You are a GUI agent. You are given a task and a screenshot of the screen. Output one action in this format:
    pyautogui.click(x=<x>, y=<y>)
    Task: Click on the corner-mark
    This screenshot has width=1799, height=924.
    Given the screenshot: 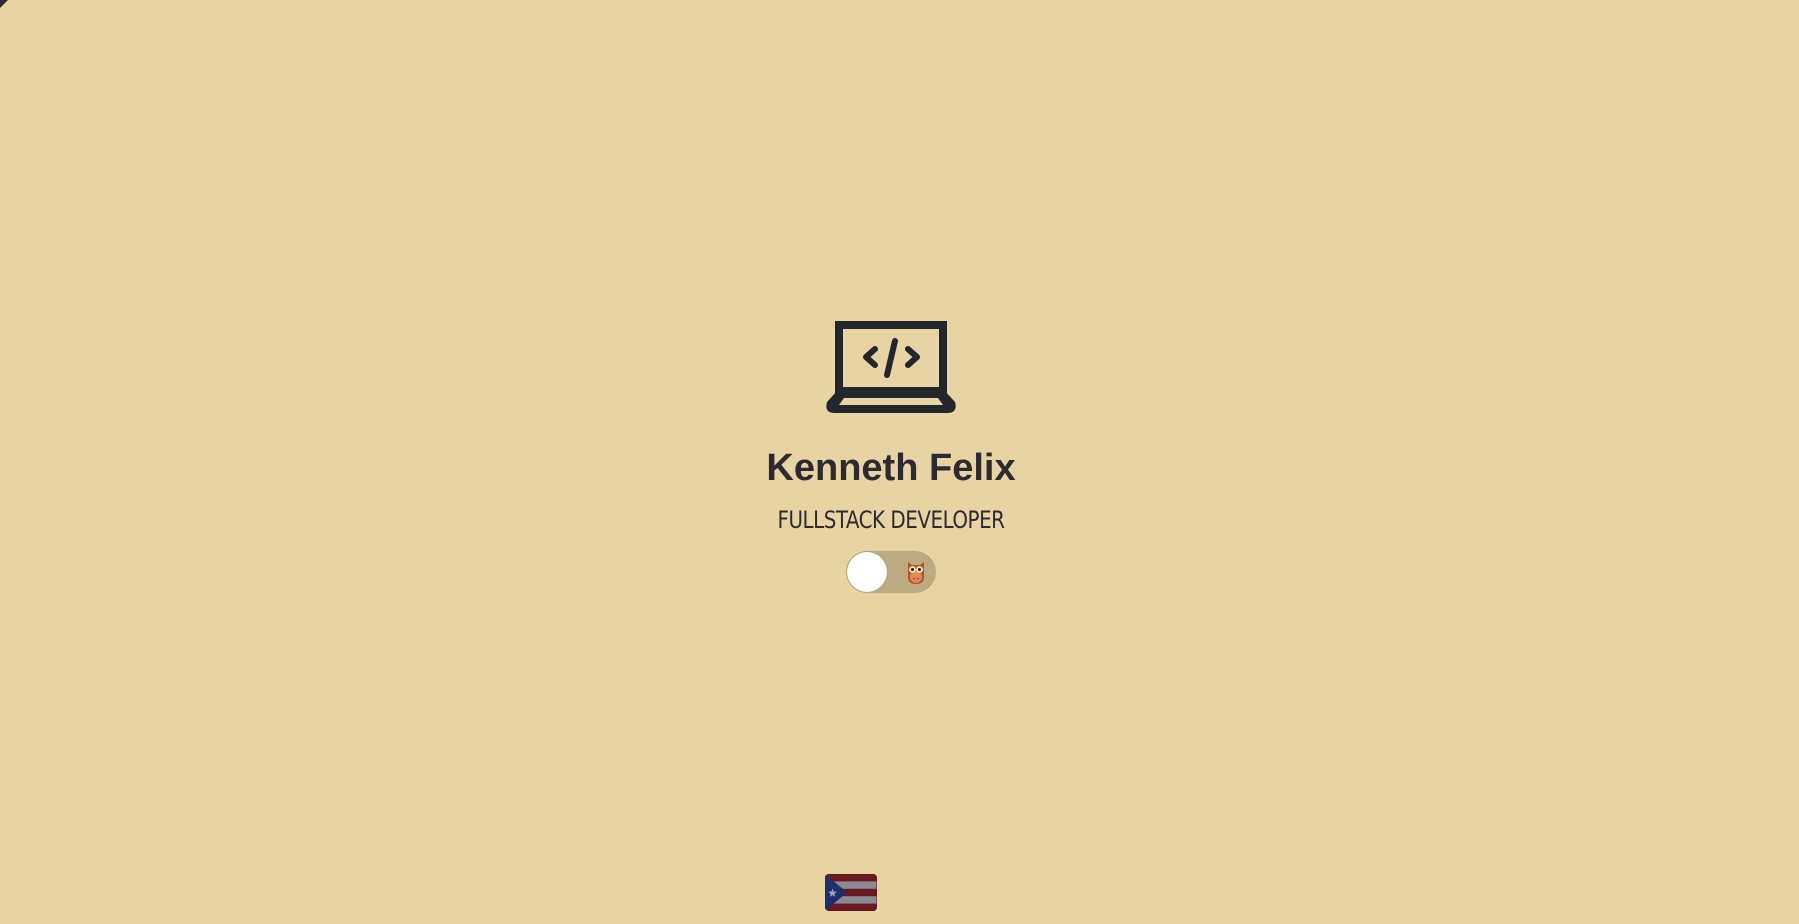 What is the action you would take?
    pyautogui.click(x=4, y=4)
    